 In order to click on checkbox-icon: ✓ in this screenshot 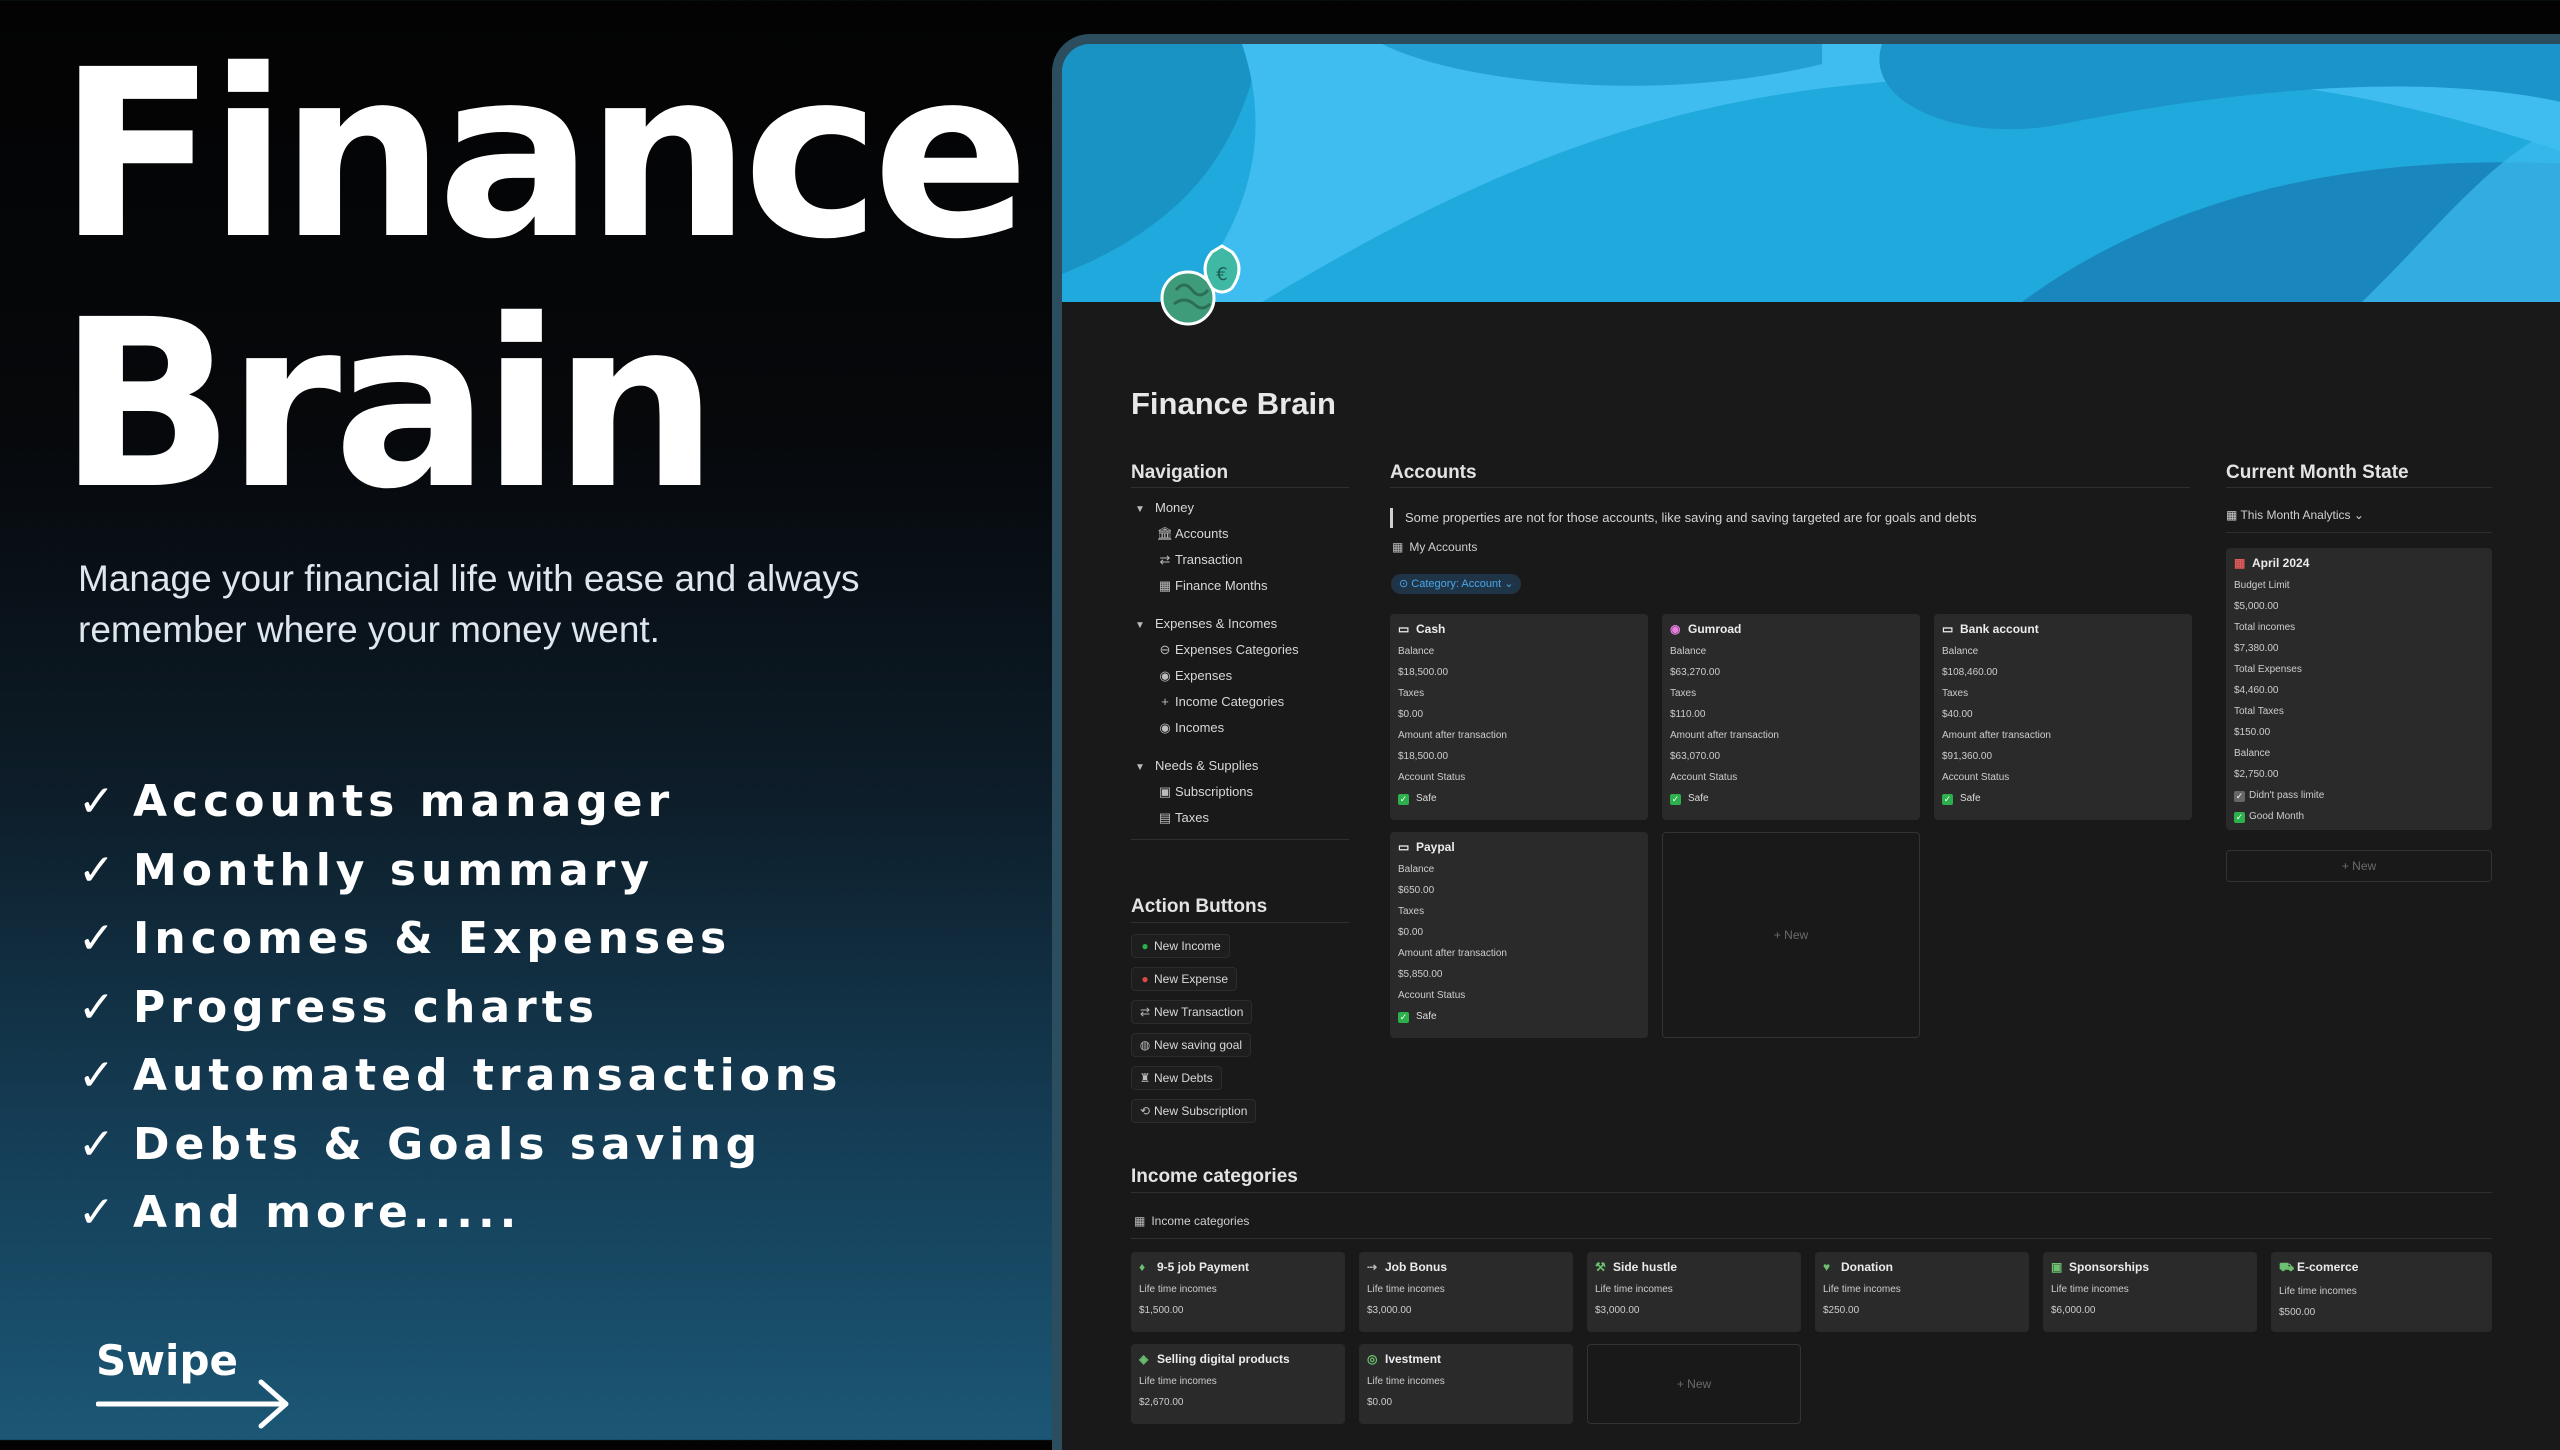, I will do `click(2239, 796)`.